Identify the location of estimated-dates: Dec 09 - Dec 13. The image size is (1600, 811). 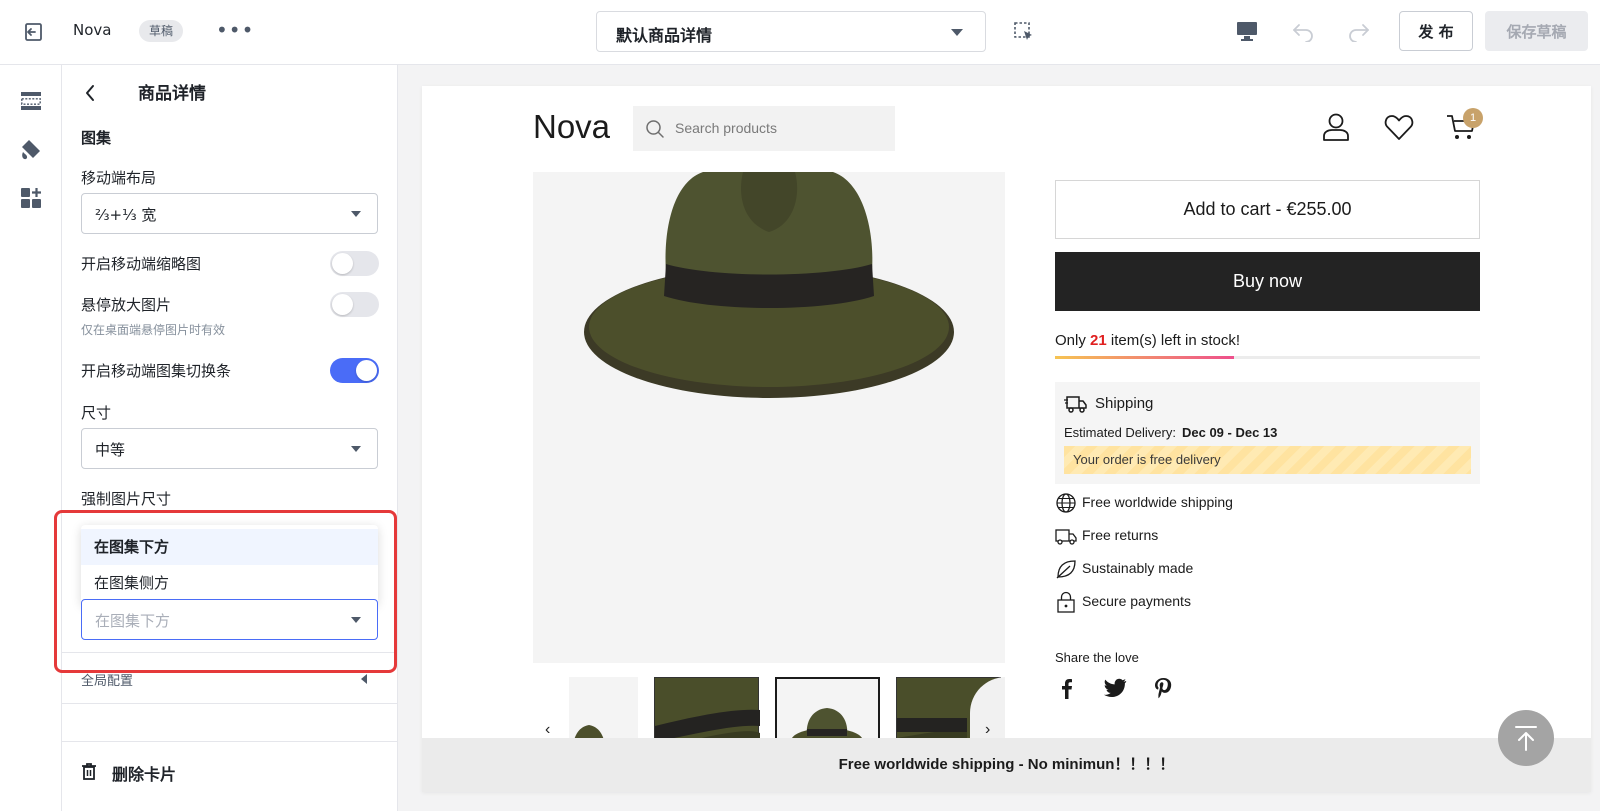
(1229, 432).